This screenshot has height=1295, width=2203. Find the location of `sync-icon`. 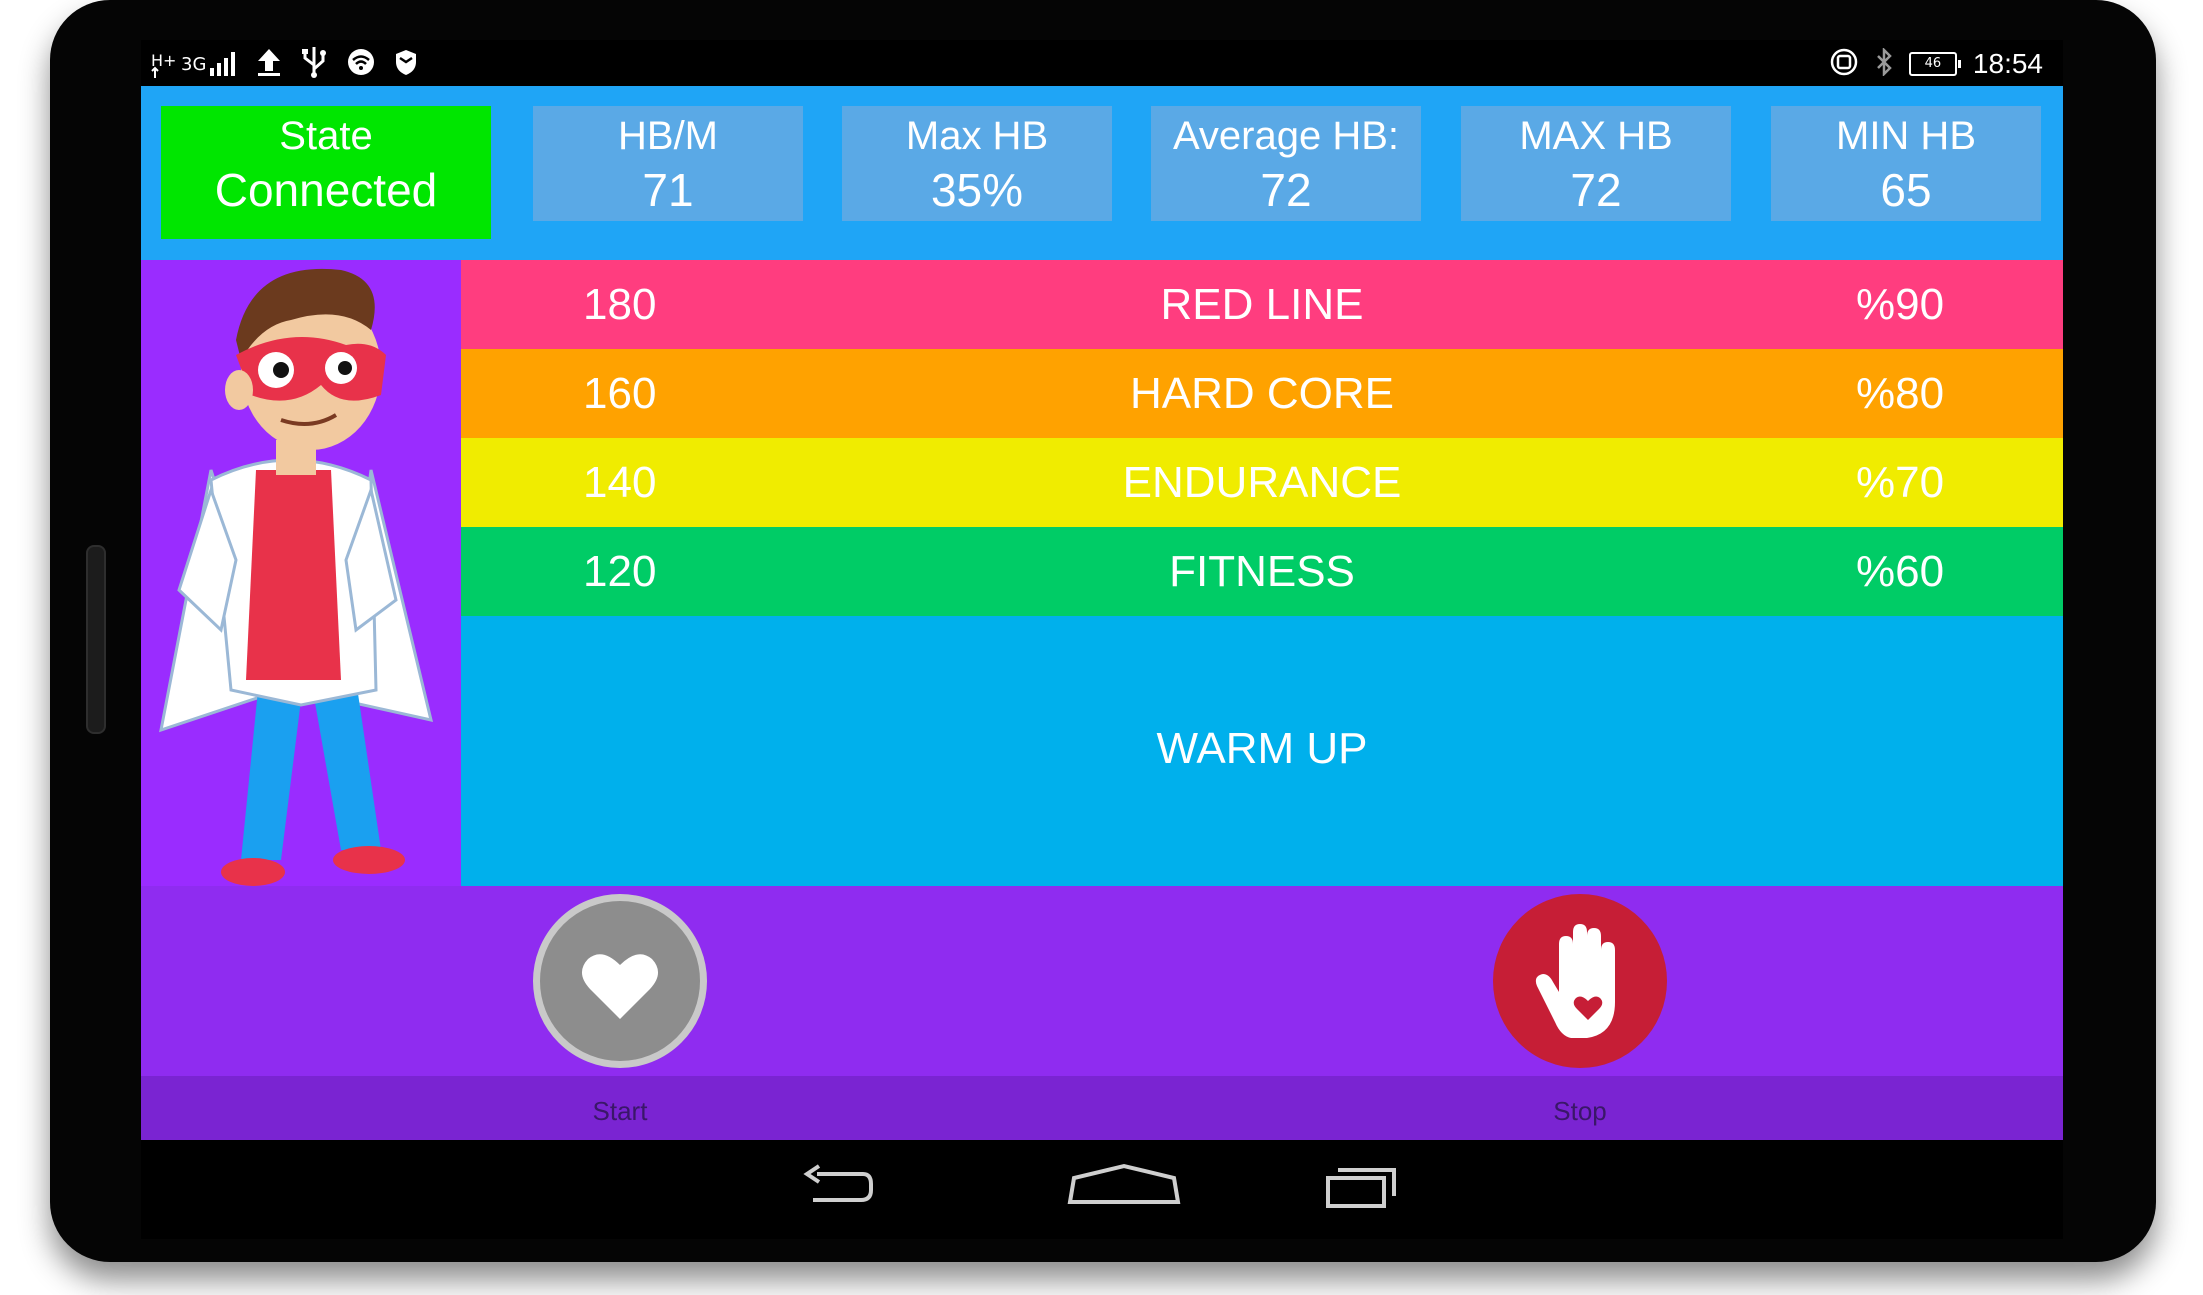

sync-icon is located at coordinates (1844, 64).